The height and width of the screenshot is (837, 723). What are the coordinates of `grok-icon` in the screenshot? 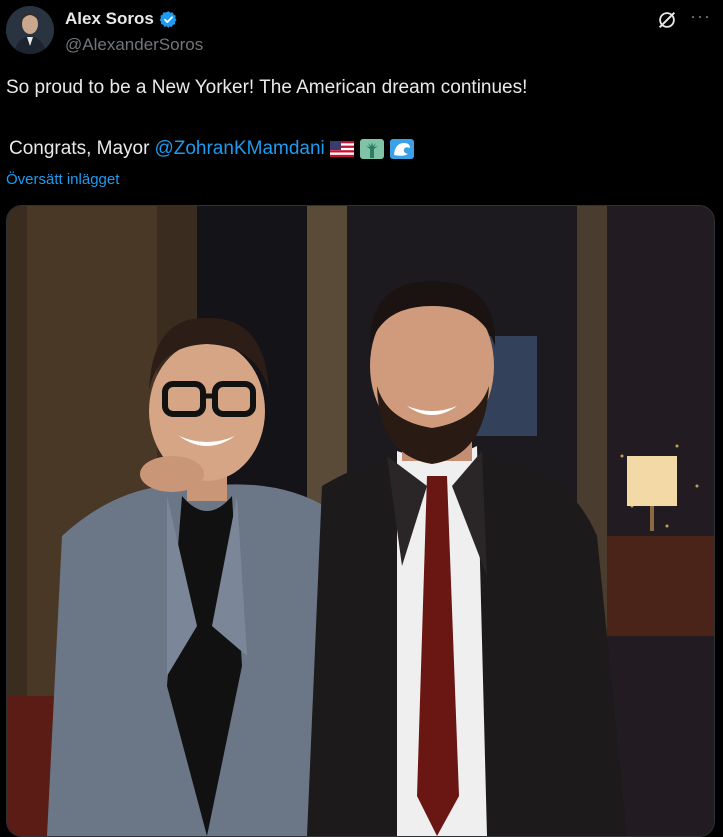 It's located at (667, 20).